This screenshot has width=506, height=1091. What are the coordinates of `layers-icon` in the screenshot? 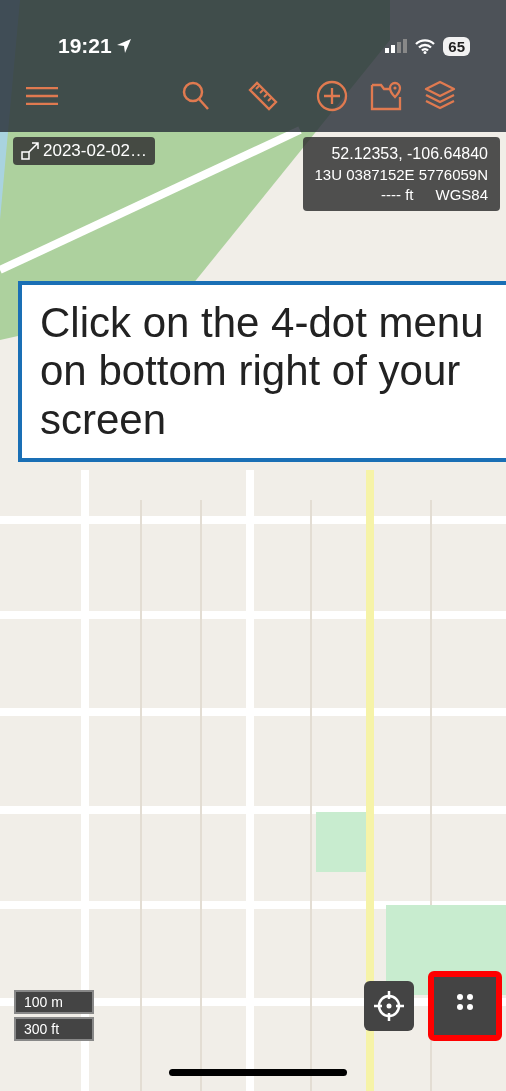 It's located at (440, 96).